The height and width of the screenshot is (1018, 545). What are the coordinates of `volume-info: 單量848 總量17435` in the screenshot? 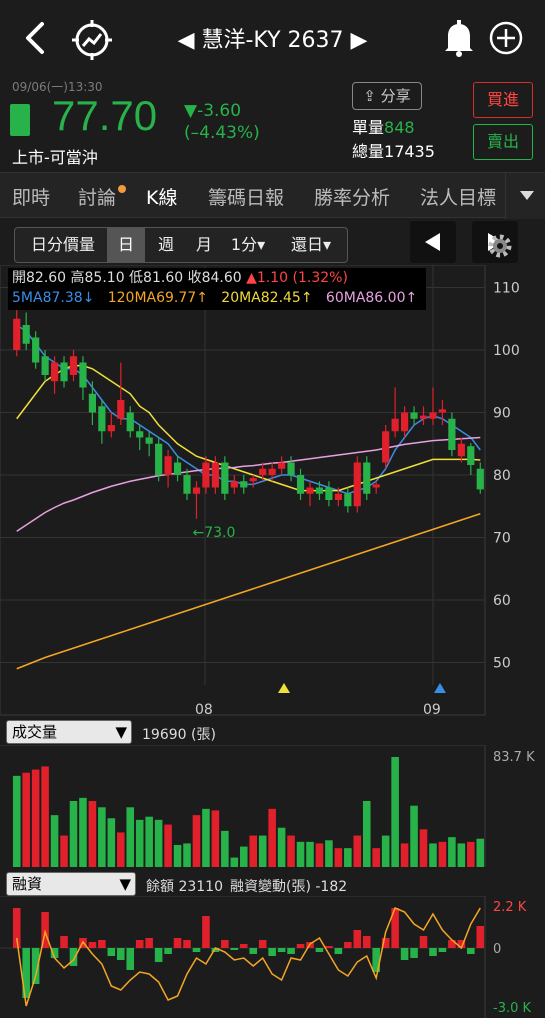 It's located at (393, 140).